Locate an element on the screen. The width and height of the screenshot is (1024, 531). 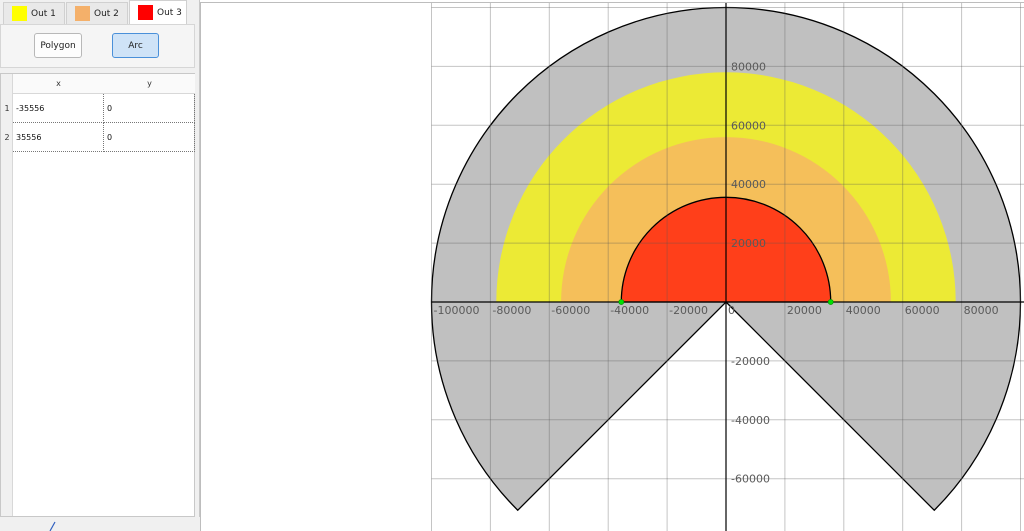
x-tick-label: -40000 is located at coordinates (629, 310).